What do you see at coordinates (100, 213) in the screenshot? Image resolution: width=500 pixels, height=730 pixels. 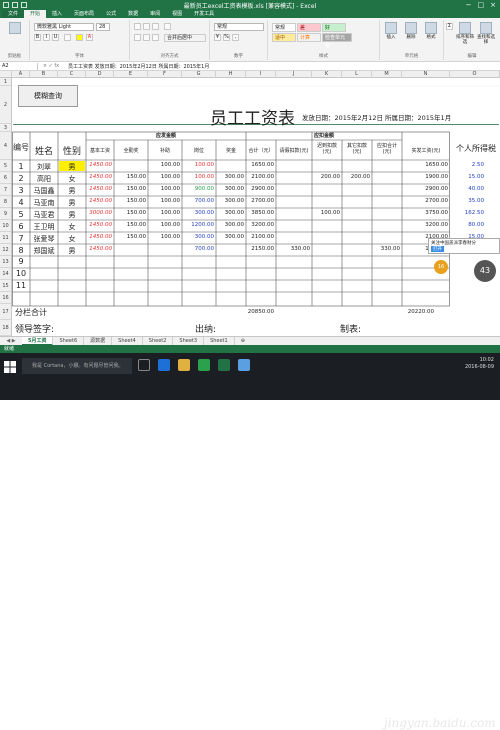 I see `cell-base: 3000.00` at bounding box center [100, 213].